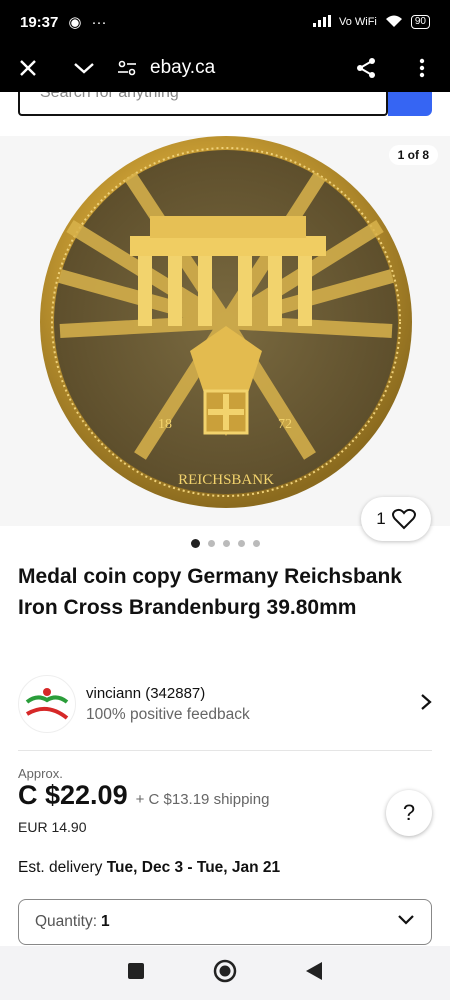  Describe the element at coordinates (39, 22) in the screenshot. I see `status-time: 19:37` at that location.